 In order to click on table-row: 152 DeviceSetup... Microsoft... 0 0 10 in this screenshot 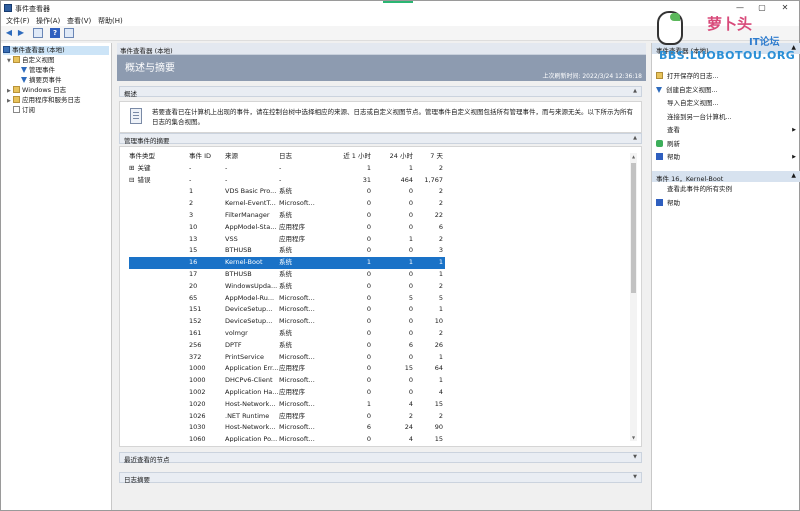, I will do `click(287, 322)`.